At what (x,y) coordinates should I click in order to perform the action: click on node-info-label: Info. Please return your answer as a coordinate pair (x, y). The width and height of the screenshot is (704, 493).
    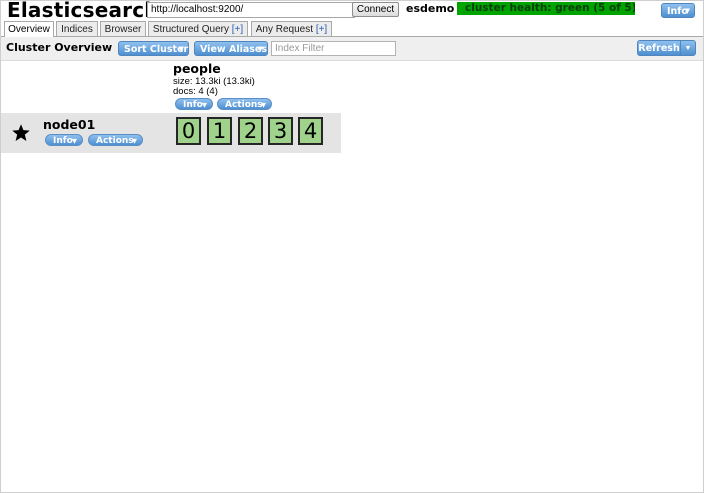
    Looking at the image, I should click on (63, 141).